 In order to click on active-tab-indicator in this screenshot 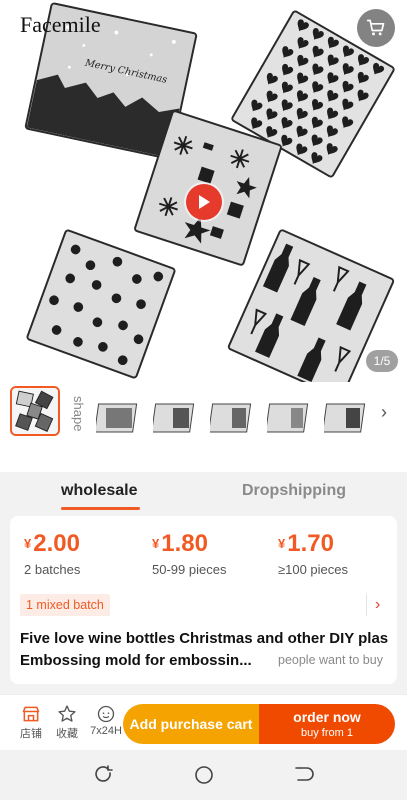, I will do `click(100, 508)`.